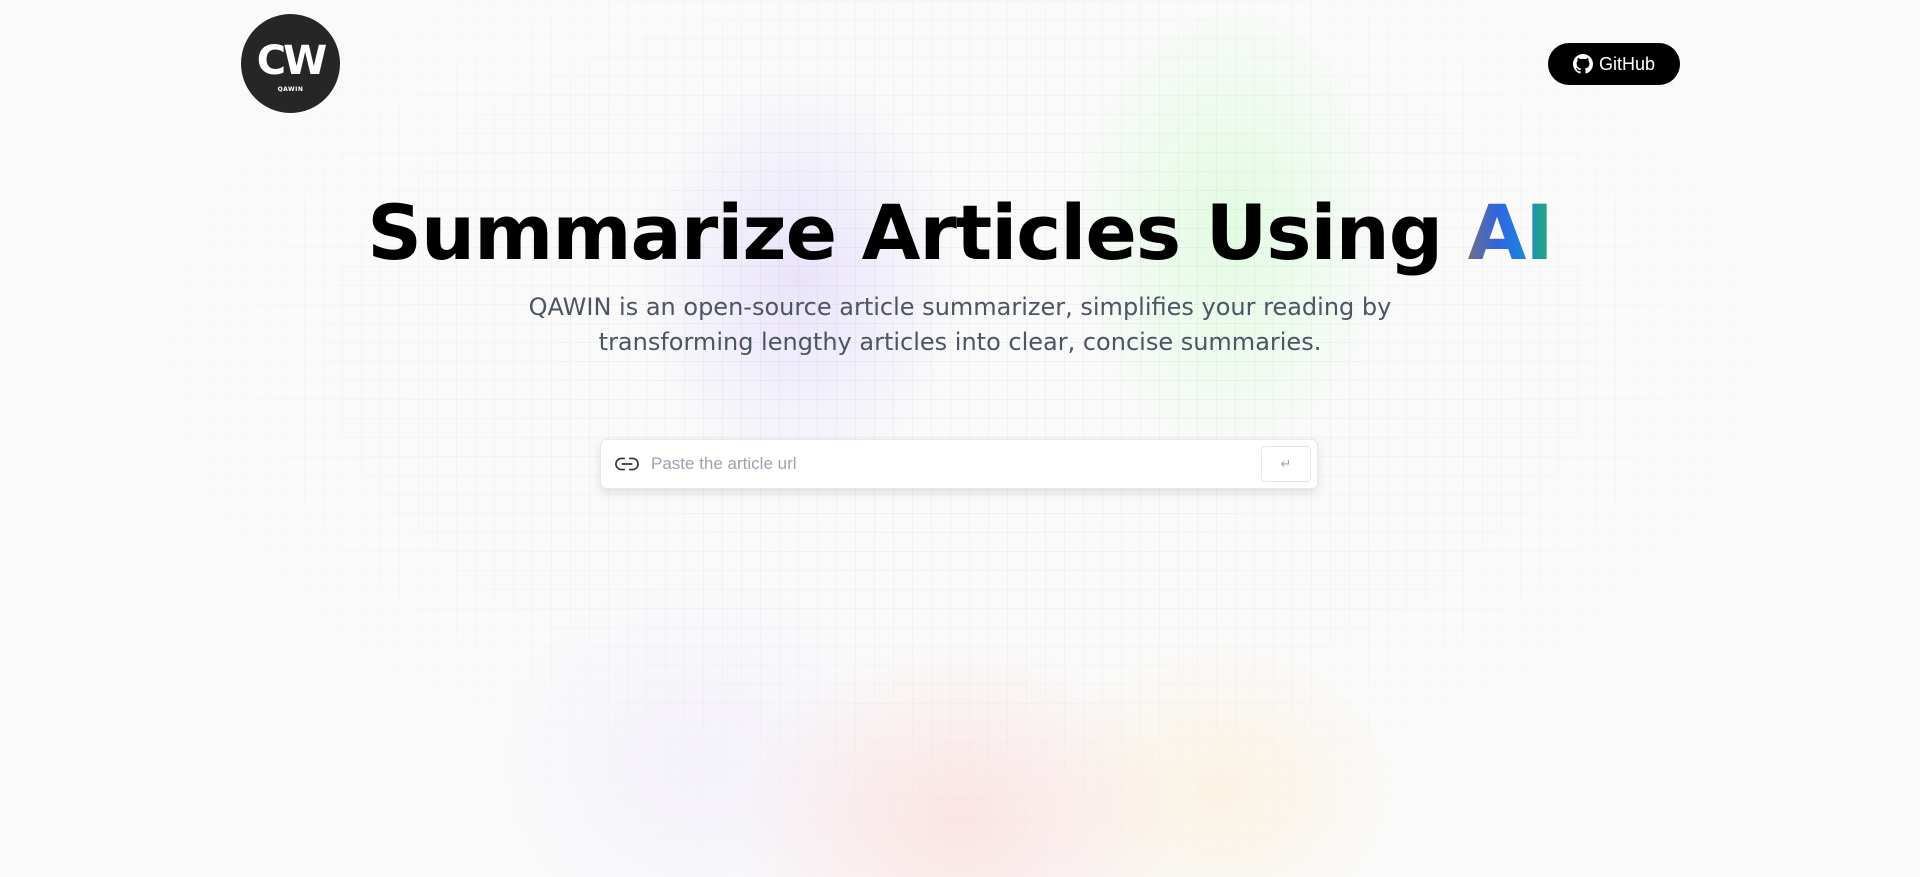  I want to click on article-url-input, so click(951, 464).